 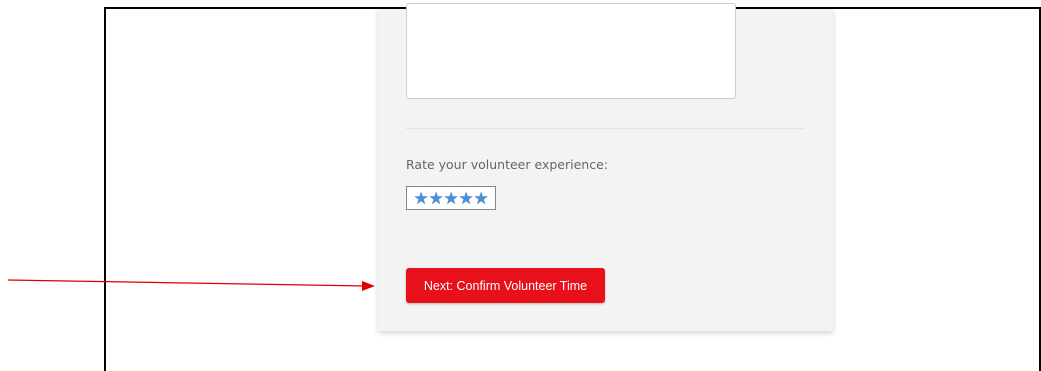 What do you see at coordinates (571, 51) in the screenshot?
I see `comments-textarea` at bounding box center [571, 51].